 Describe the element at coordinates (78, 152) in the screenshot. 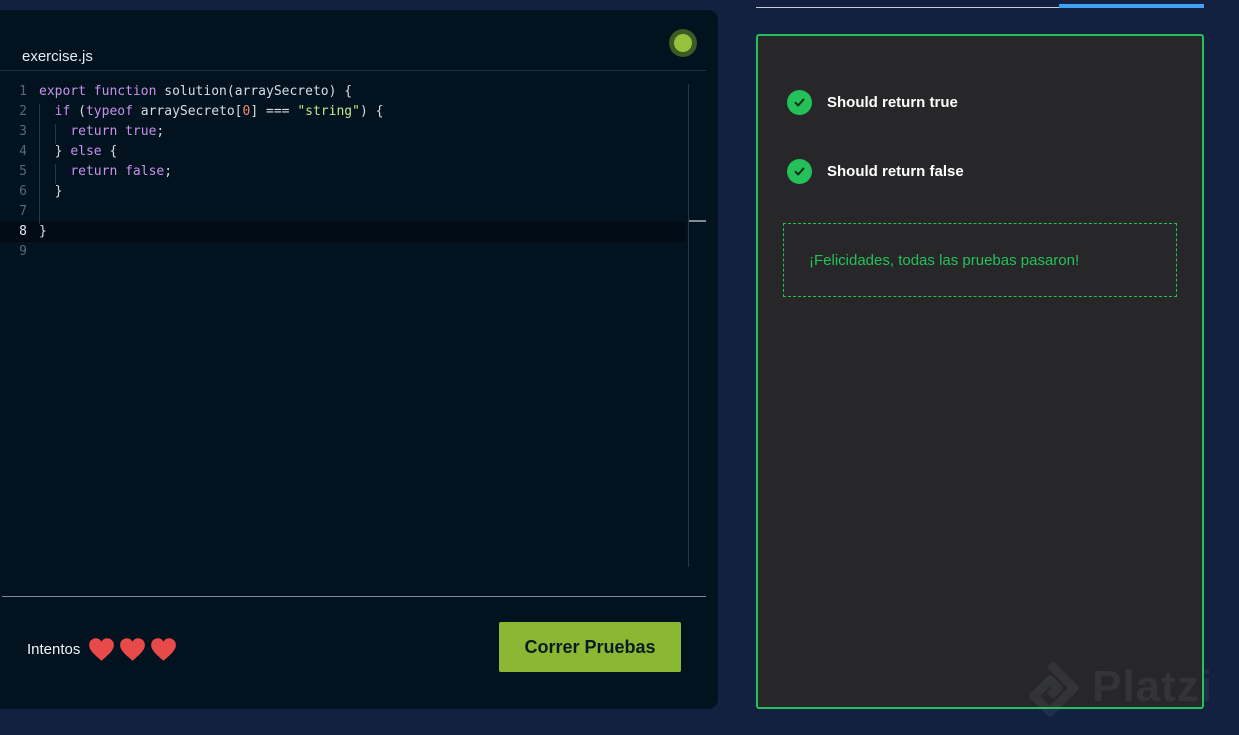

I see `code-text: } else {` at that location.